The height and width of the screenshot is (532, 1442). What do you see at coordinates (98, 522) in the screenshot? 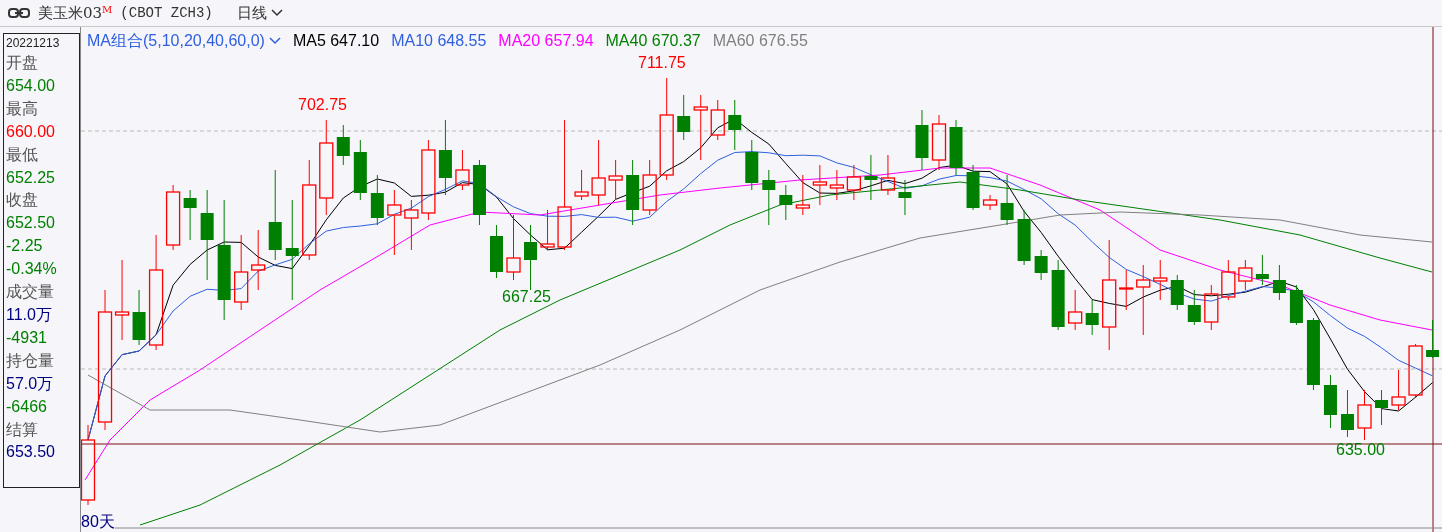
I see `period-count: 80天` at bounding box center [98, 522].